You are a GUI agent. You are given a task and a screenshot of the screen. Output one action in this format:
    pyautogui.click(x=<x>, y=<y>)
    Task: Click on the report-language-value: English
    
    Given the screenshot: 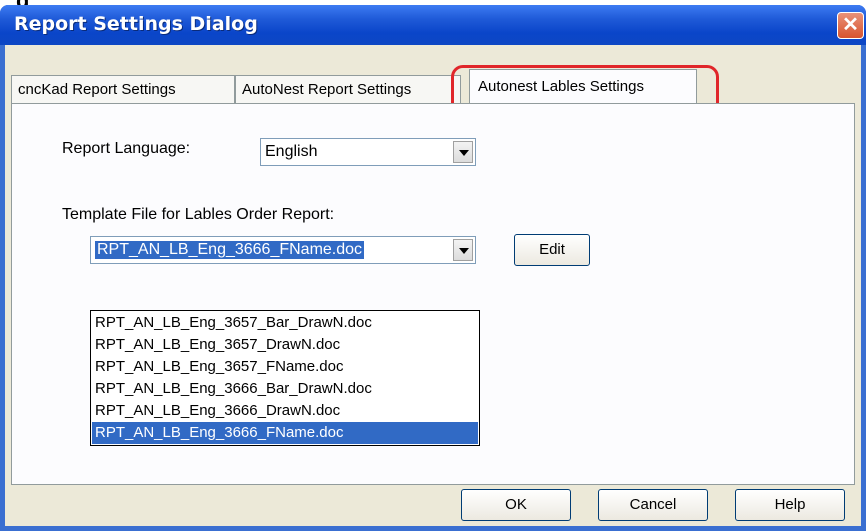 What is the action you would take?
    pyautogui.click(x=291, y=151)
    